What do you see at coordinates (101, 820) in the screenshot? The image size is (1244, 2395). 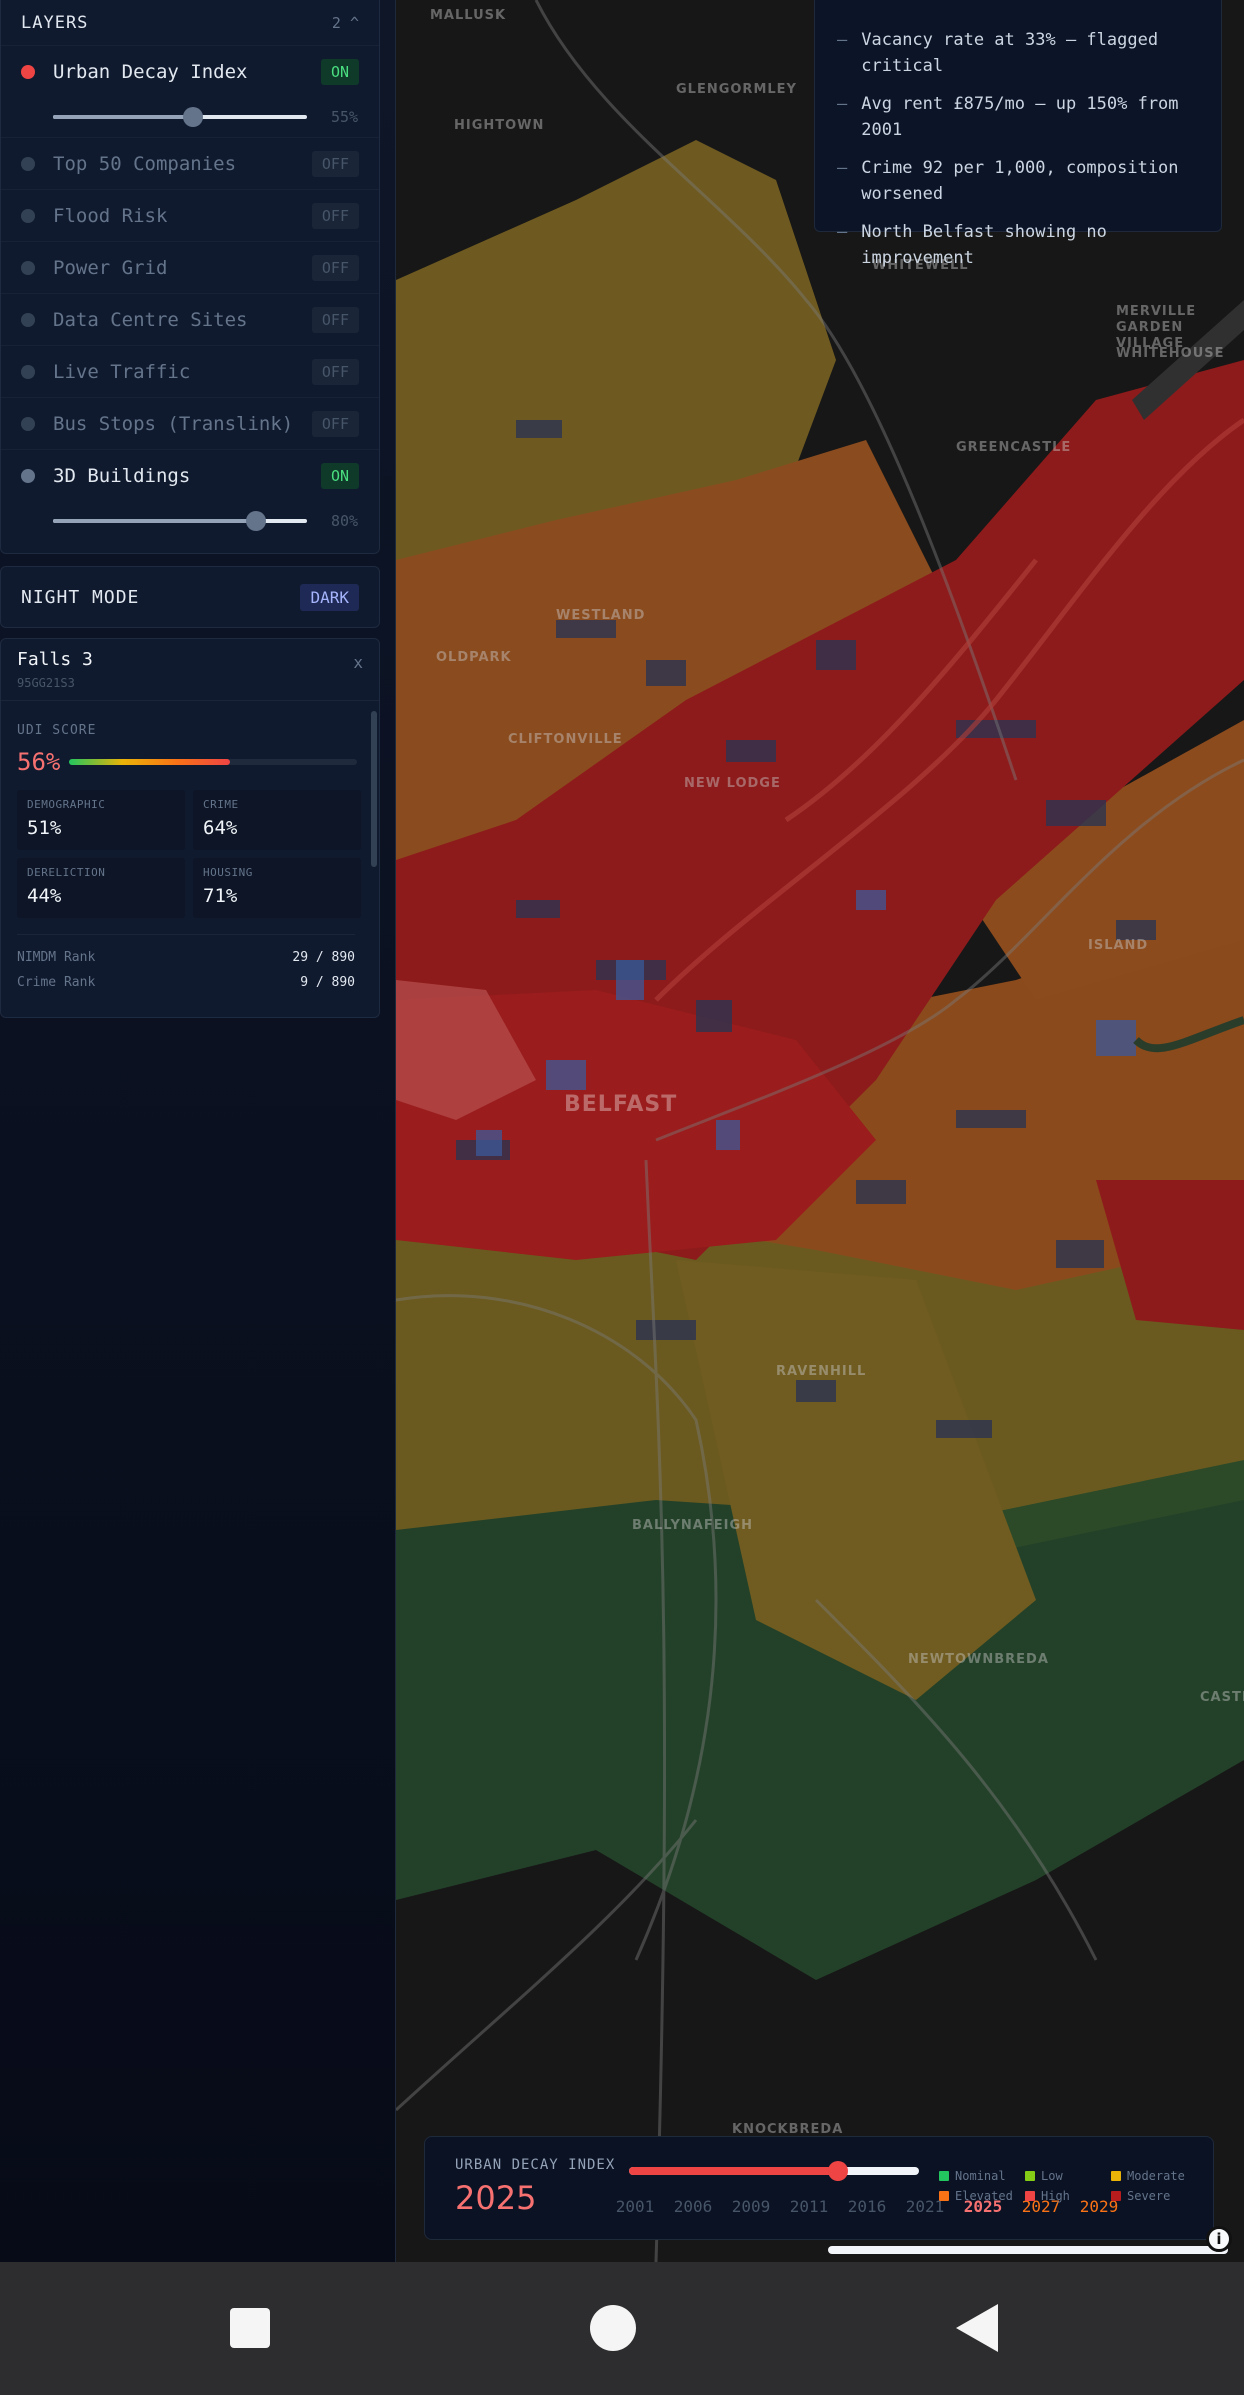 I see `metric-demographic: DEMOGRAPHIC 51%` at bounding box center [101, 820].